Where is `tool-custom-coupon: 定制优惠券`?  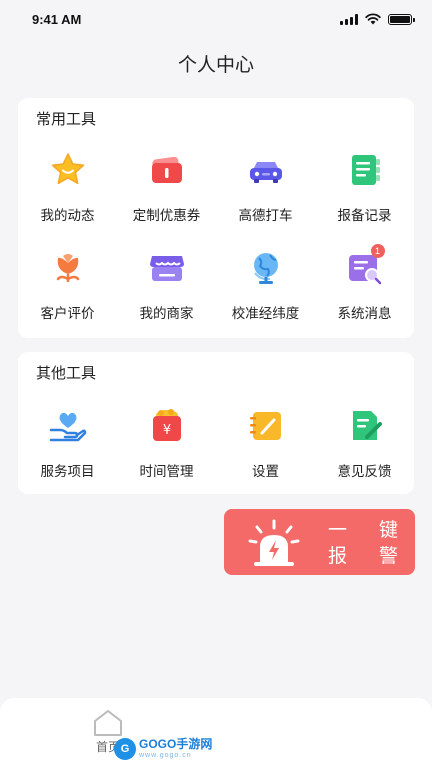
tool-custom-coupon: 定制优惠券 is located at coordinates (166, 187).